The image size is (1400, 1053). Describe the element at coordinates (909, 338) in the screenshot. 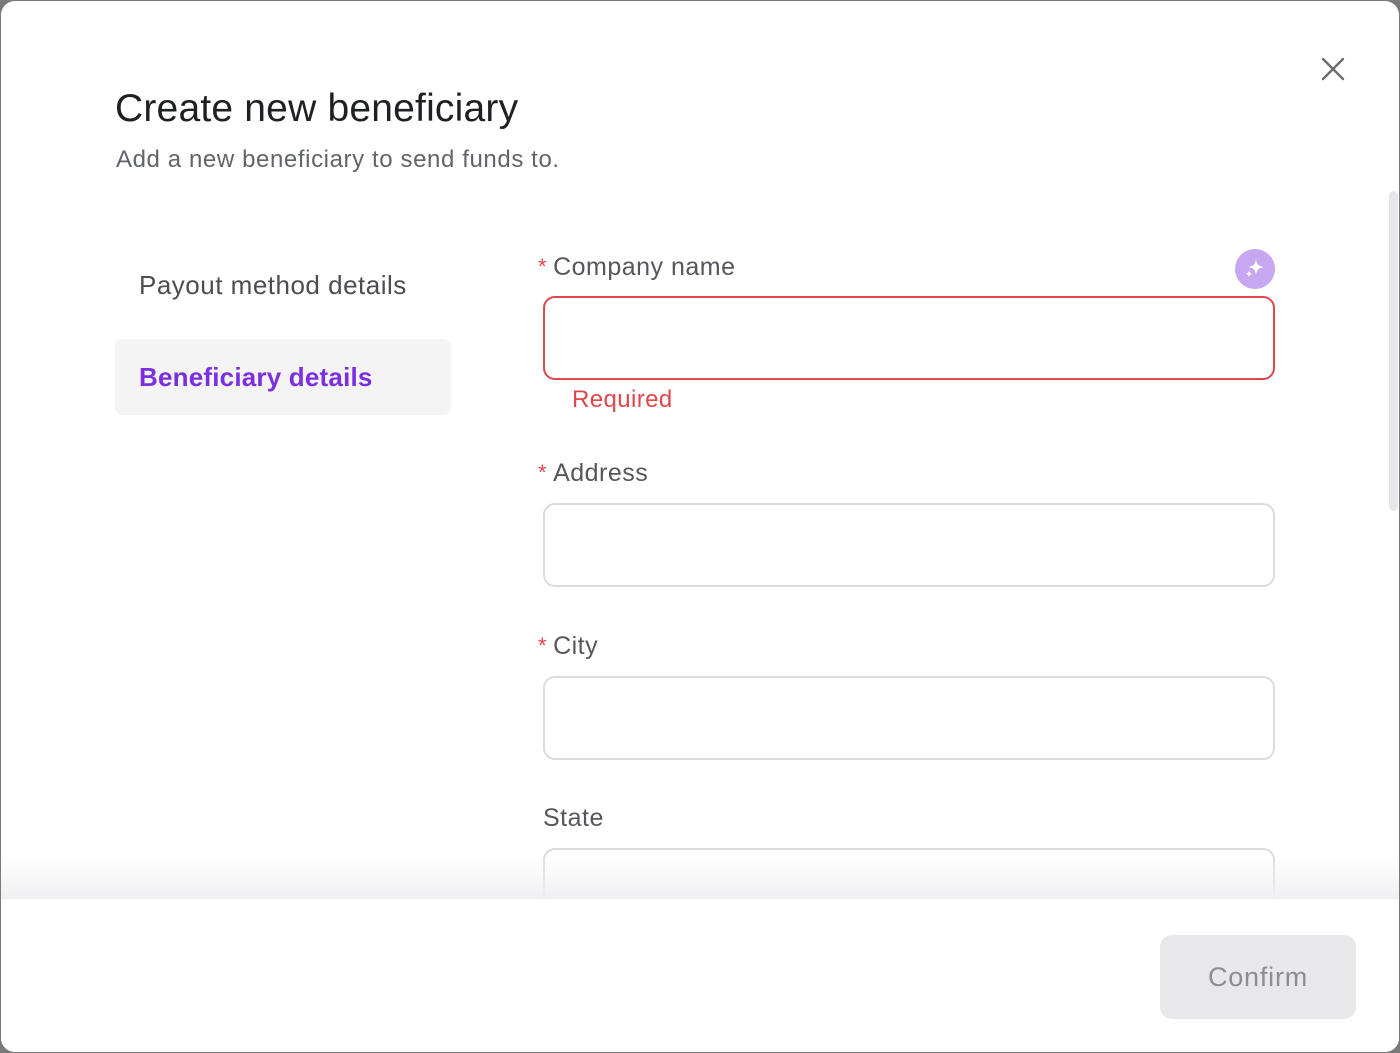

I see `company-name-input` at that location.